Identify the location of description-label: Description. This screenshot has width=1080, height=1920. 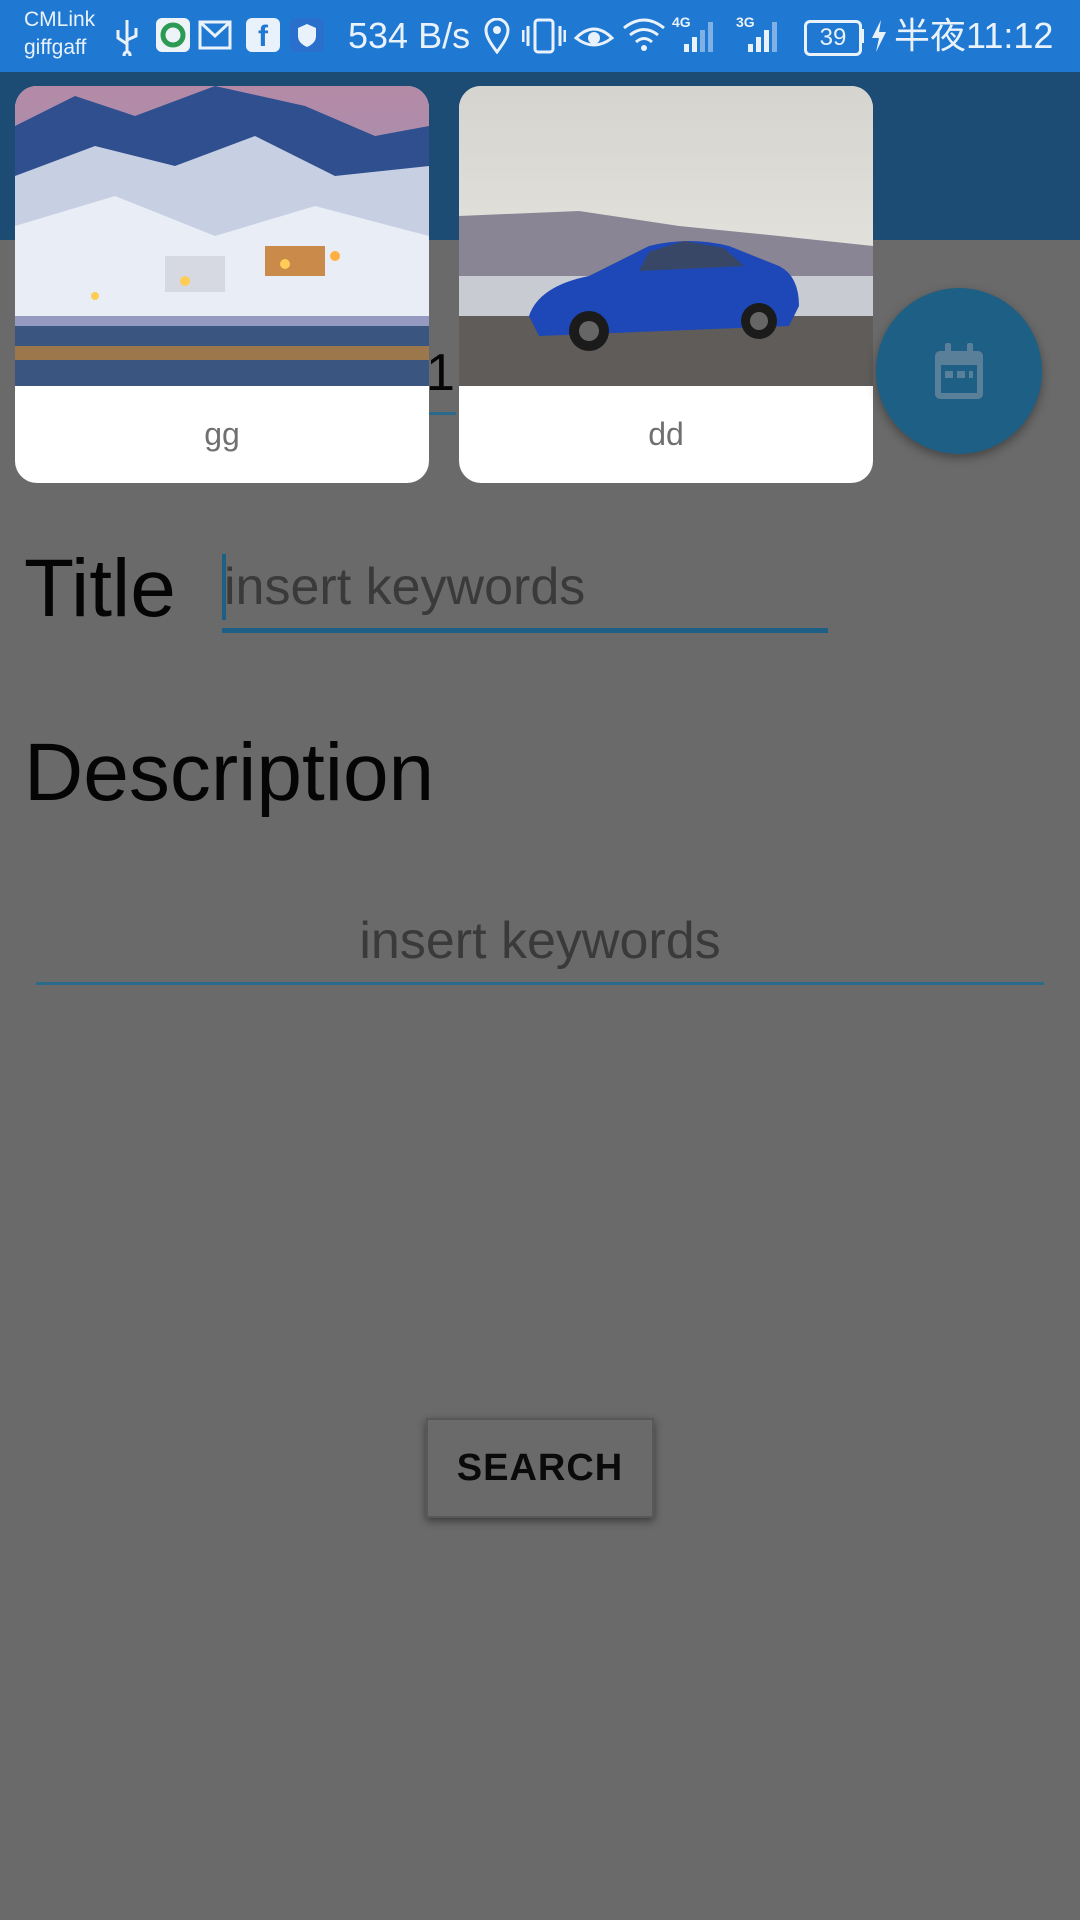
(229, 772).